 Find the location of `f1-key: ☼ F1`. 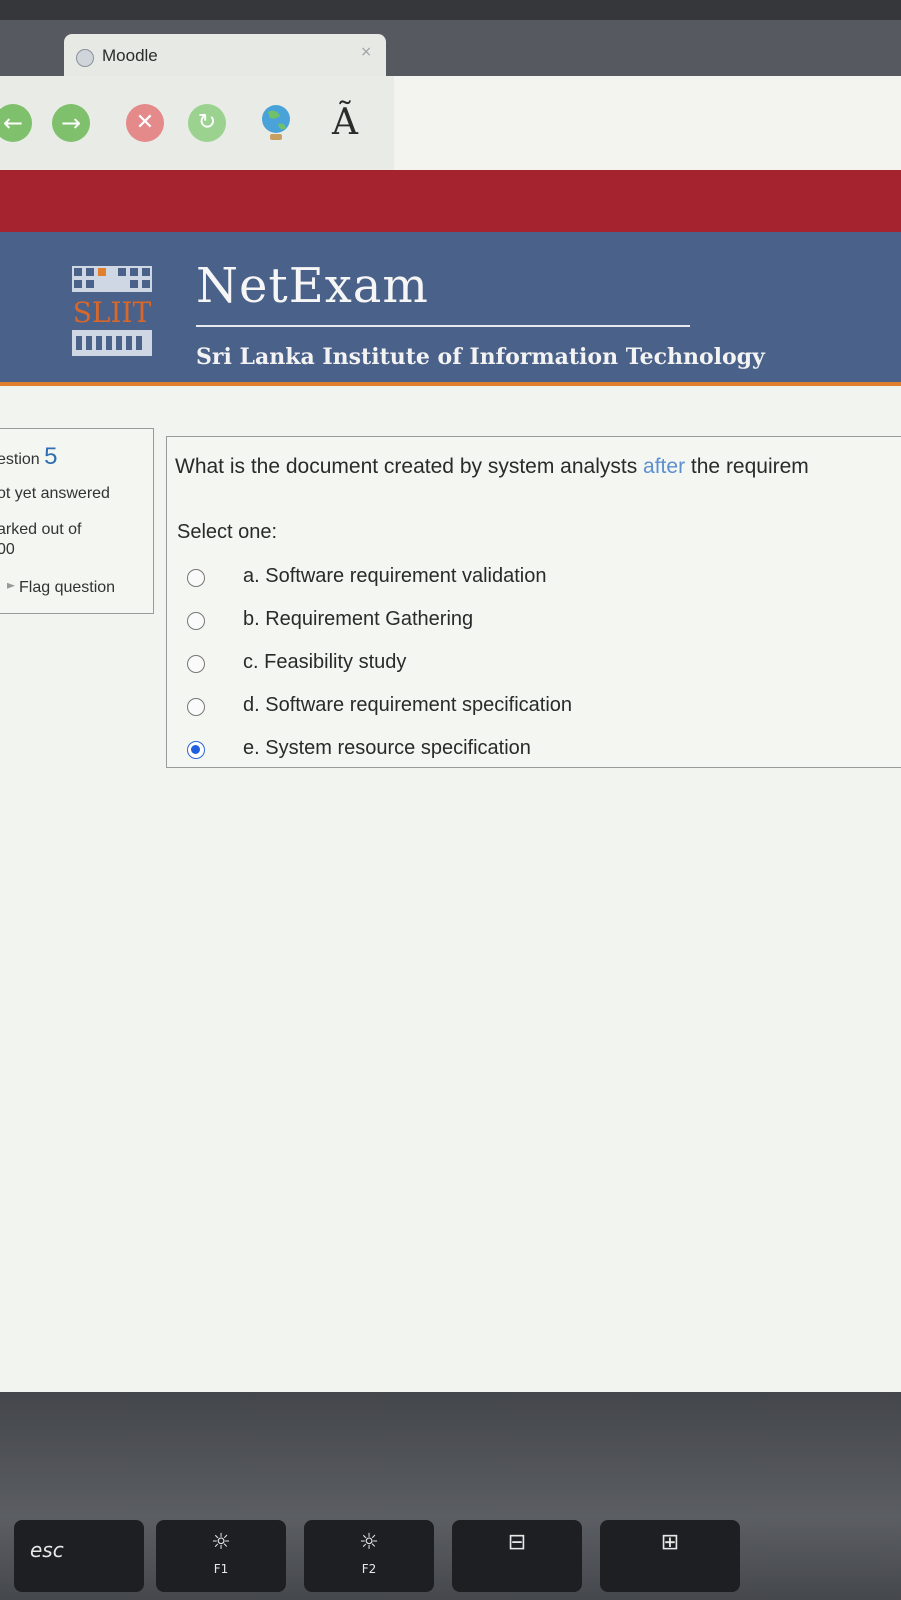

f1-key: ☼ F1 is located at coordinates (221, 1556).